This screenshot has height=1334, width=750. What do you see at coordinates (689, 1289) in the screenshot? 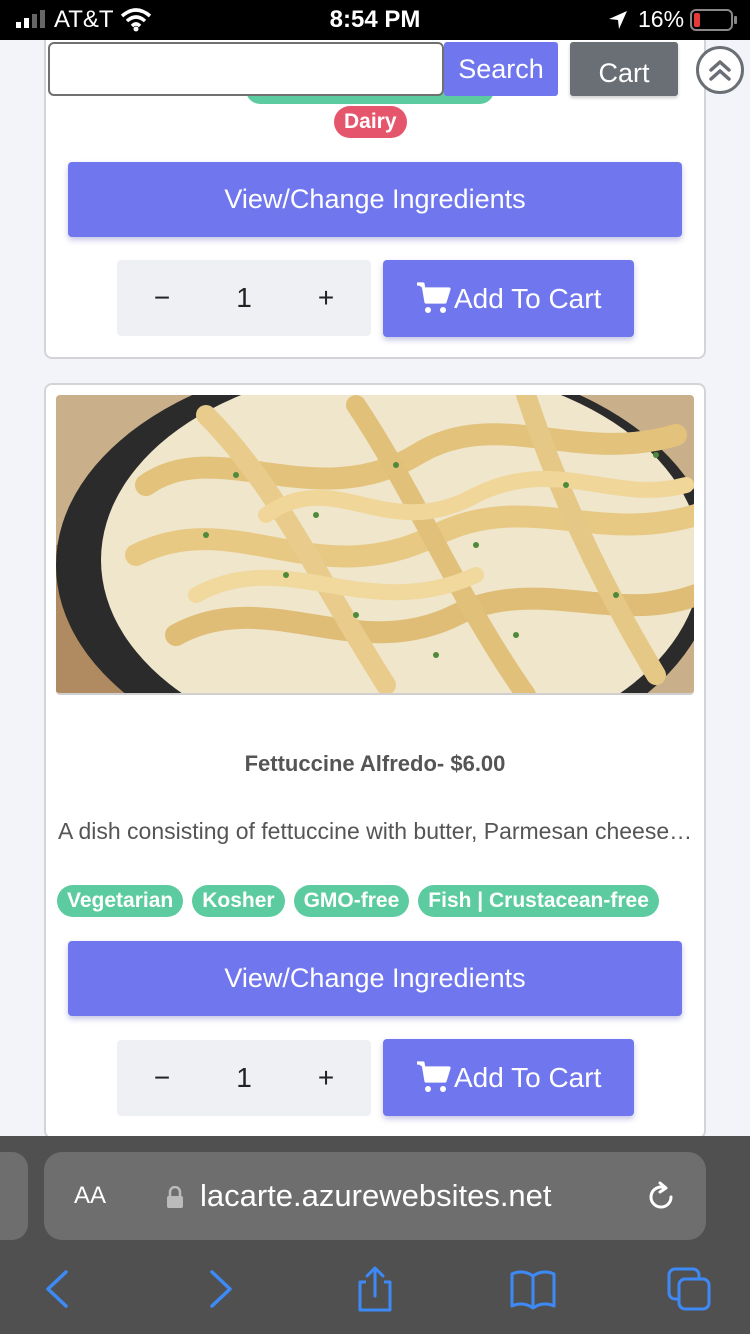
I see `tabs-icon` at bounding box center [689, 1289].